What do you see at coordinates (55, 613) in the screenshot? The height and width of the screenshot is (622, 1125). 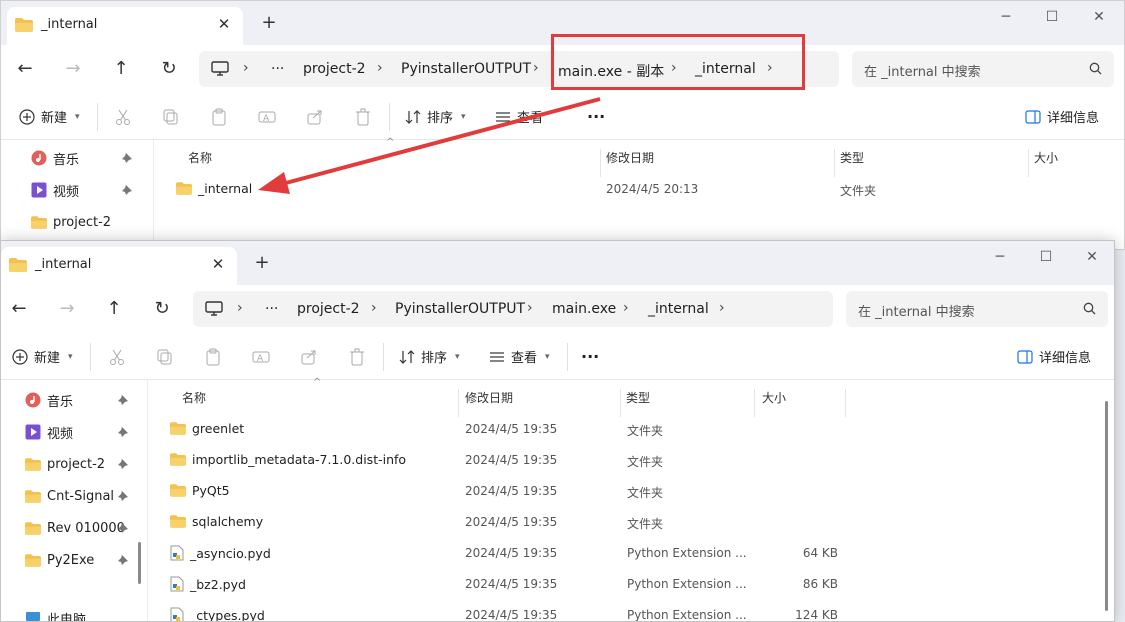 I see `sidebar-item-this-pc: 此电脑` at bounding box center [55, 613].